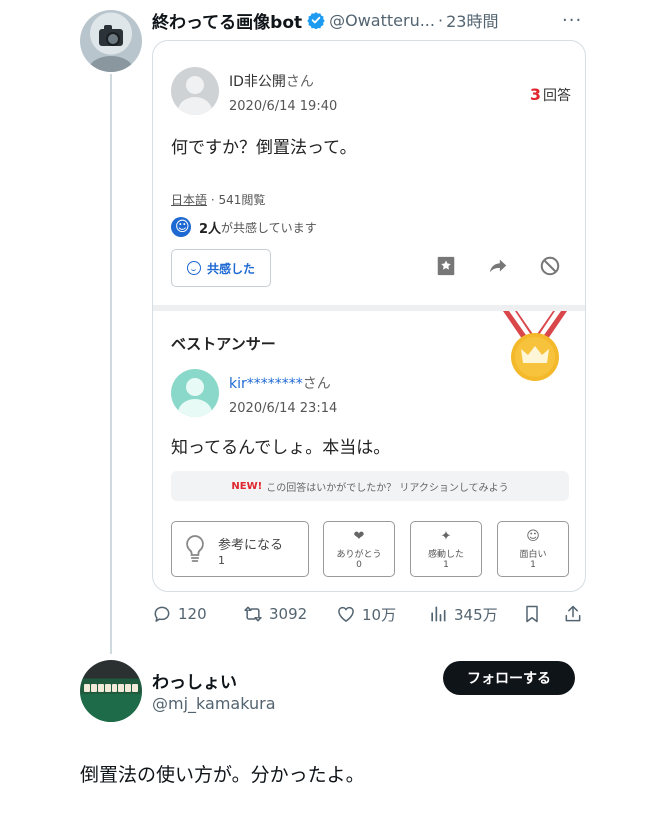 The height and width of the screenshot is (814, 656). Describe the element at coordinates (476, 614) in the screenshot. I see `view-count: 345万` at that location.